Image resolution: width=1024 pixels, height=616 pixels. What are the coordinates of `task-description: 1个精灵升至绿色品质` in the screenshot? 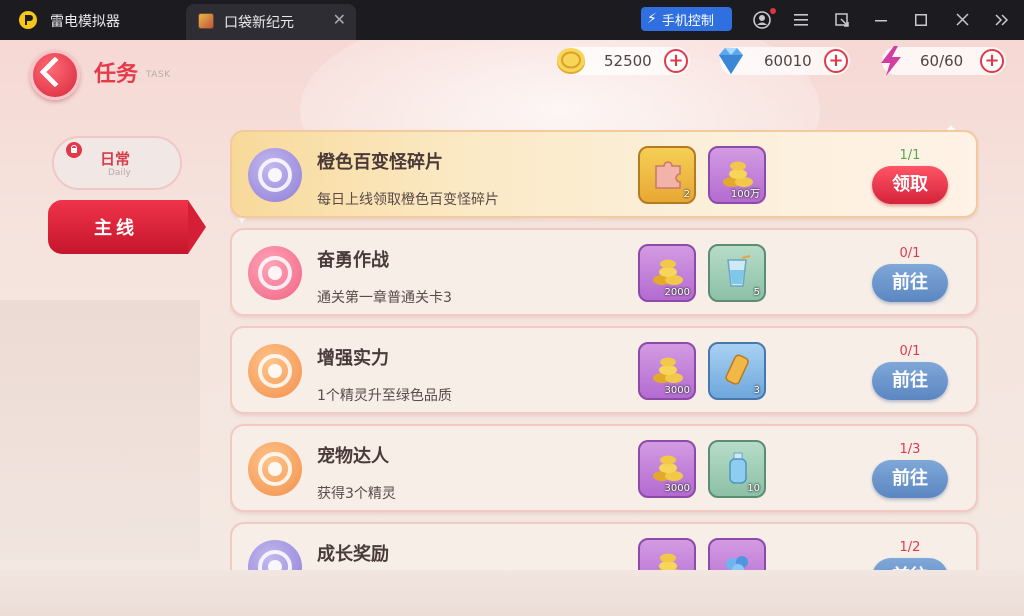 It's located at (384, 396).